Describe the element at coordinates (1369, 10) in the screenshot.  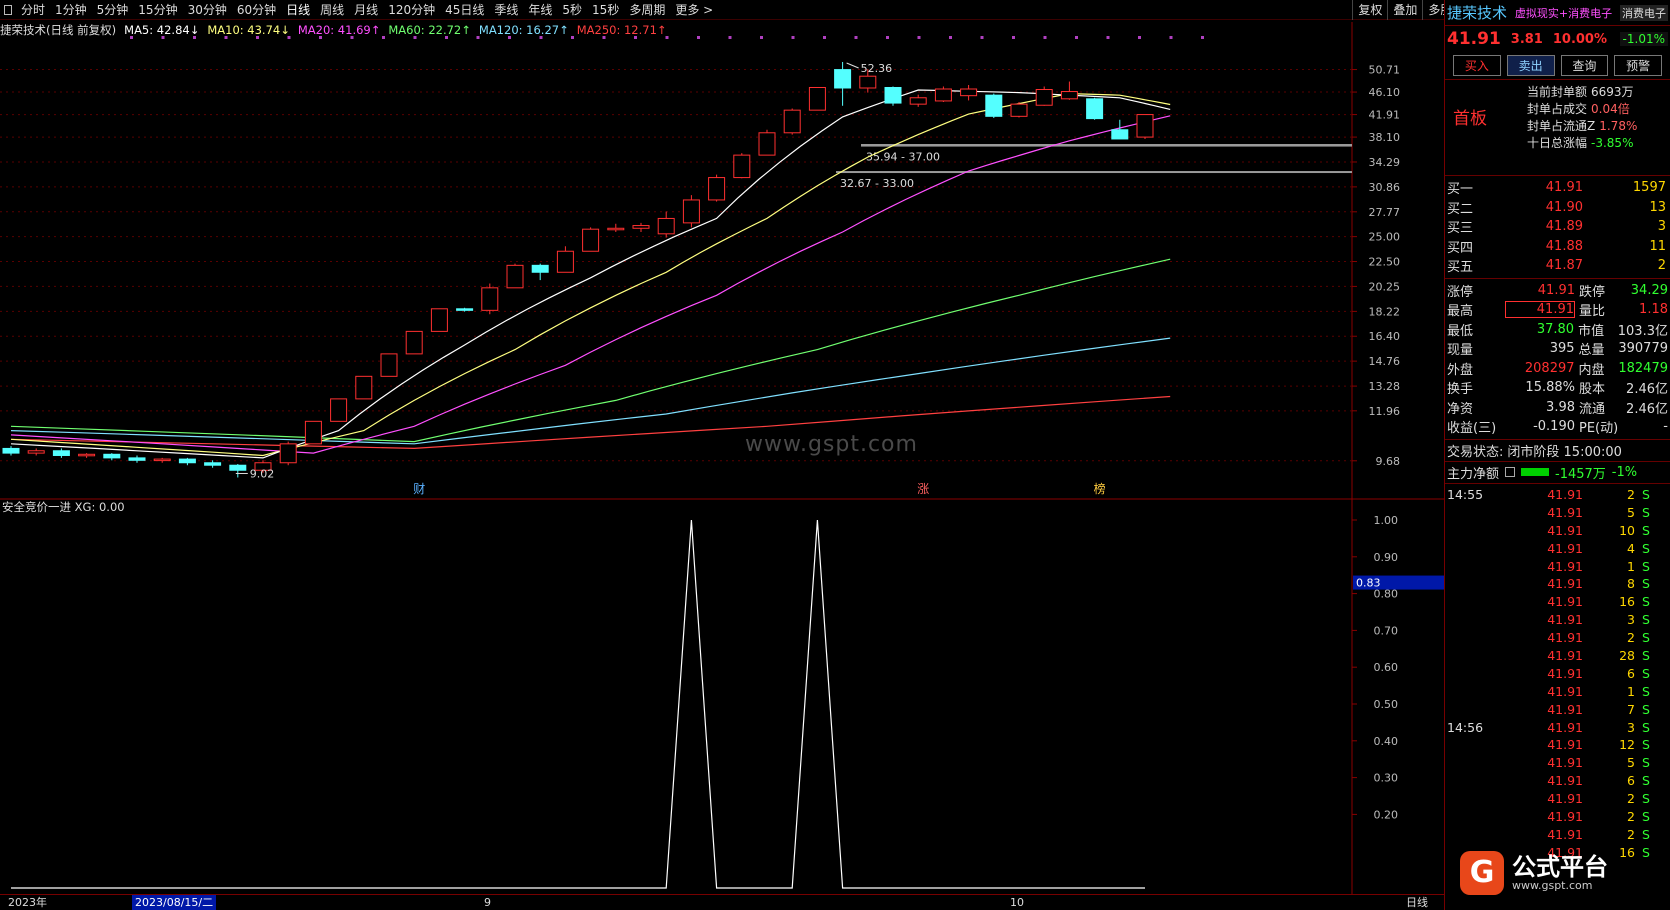
I see `toolbar-func-0: 复权` at that location.